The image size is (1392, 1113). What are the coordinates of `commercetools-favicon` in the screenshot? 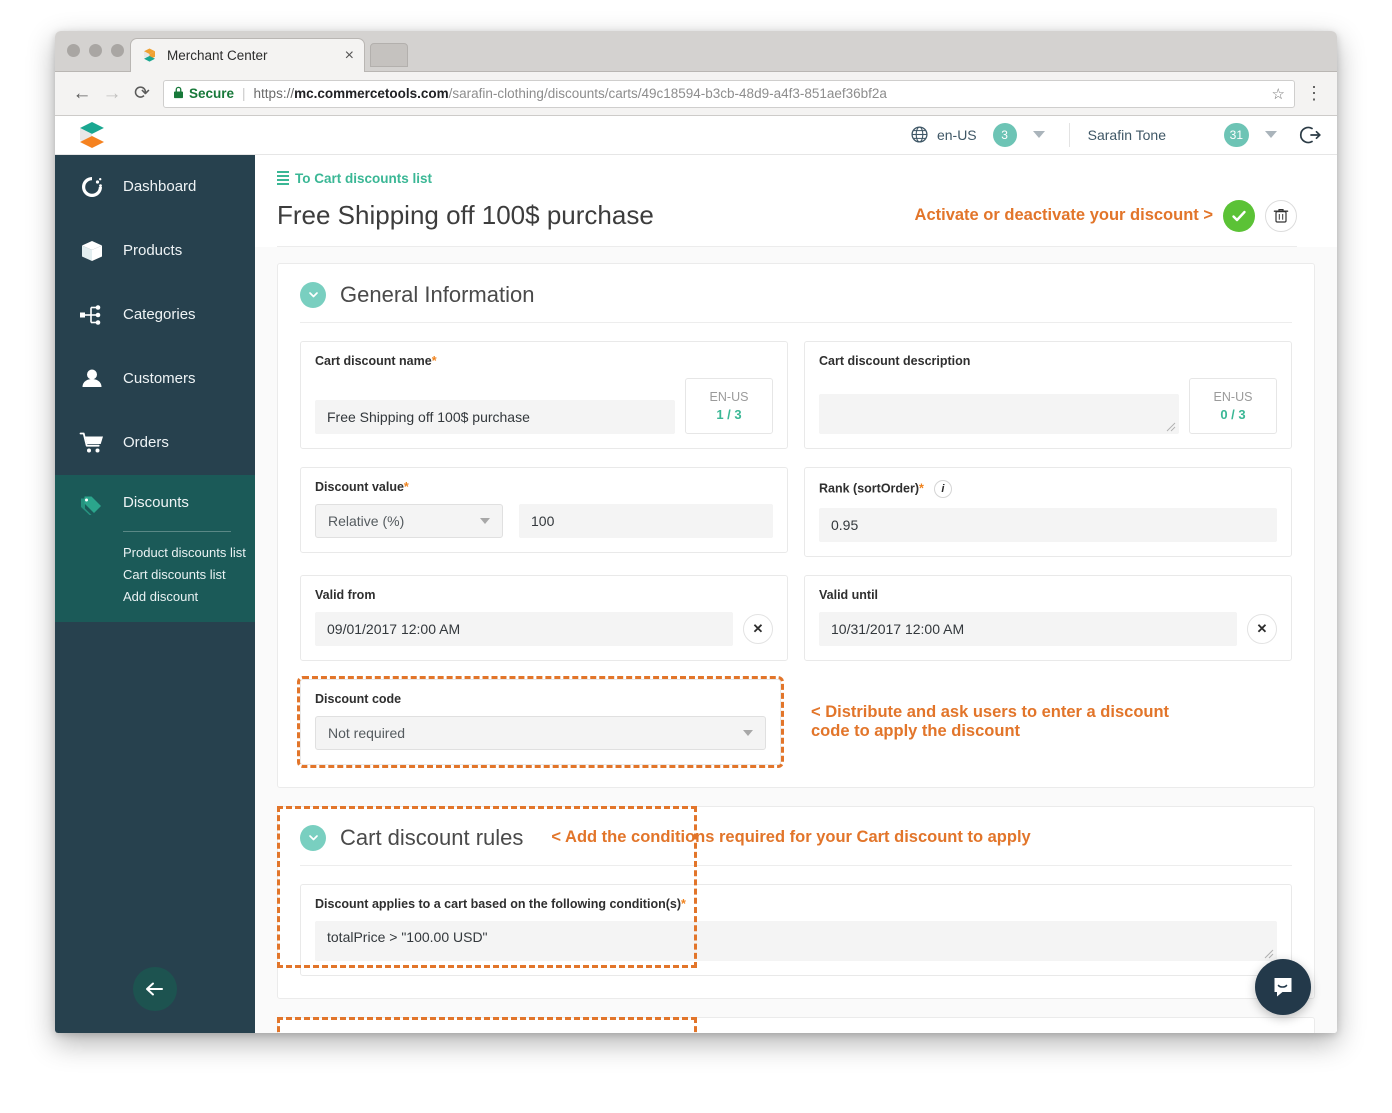 It's located at (149, 55).